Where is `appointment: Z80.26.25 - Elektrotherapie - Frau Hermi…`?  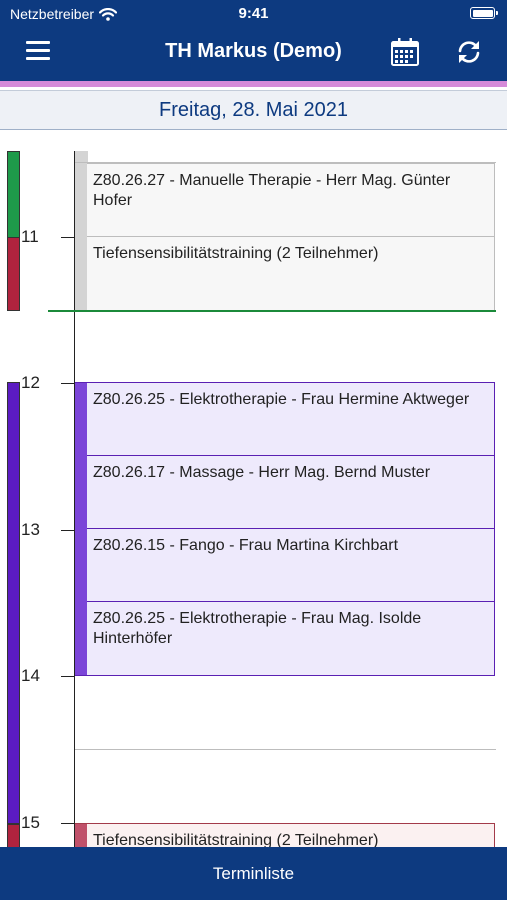
appointment: Z80.26.25 - Elektrotherapie - Frau Hermi… is located at coordinates (291, 419).